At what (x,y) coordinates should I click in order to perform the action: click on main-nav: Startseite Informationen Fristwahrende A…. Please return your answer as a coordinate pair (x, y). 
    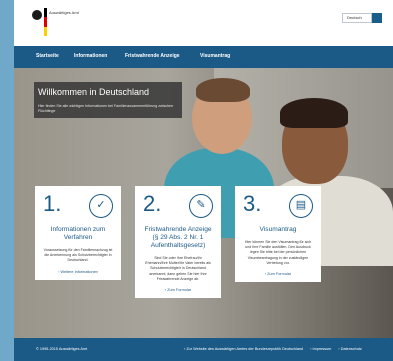
    Looking at the image, I should click on (203, 57).